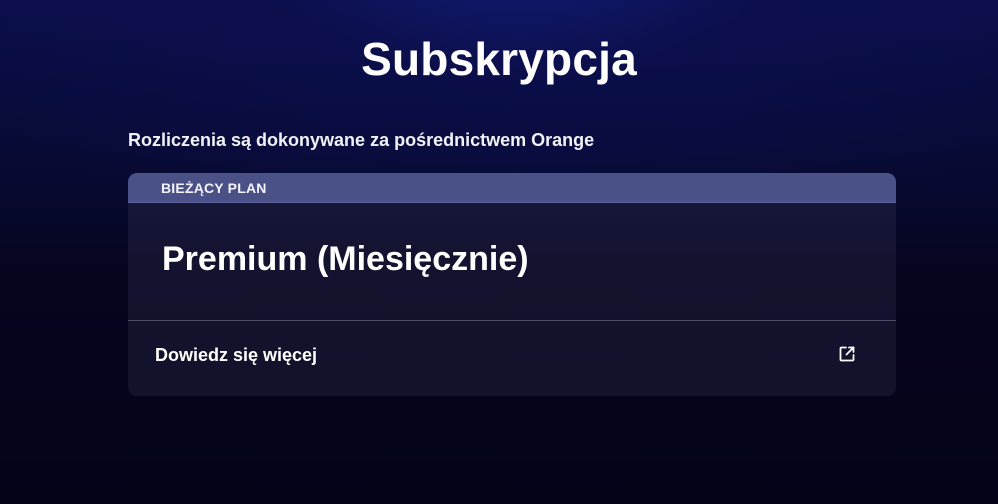 The height and width of the screenshot is (504, 998). I want to click on learn-more-link: Dowiedz się więcej, so click(512, 358).